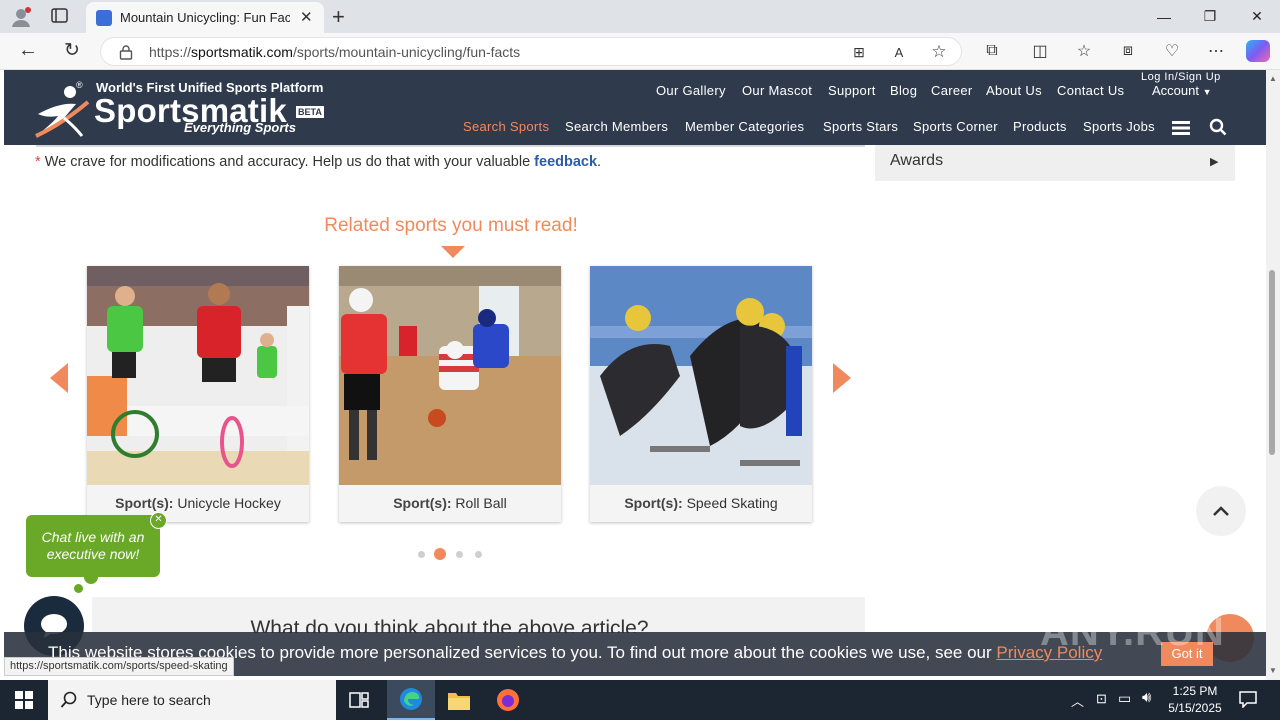  I want to click on tab-actions-icon, so click(60, 16).